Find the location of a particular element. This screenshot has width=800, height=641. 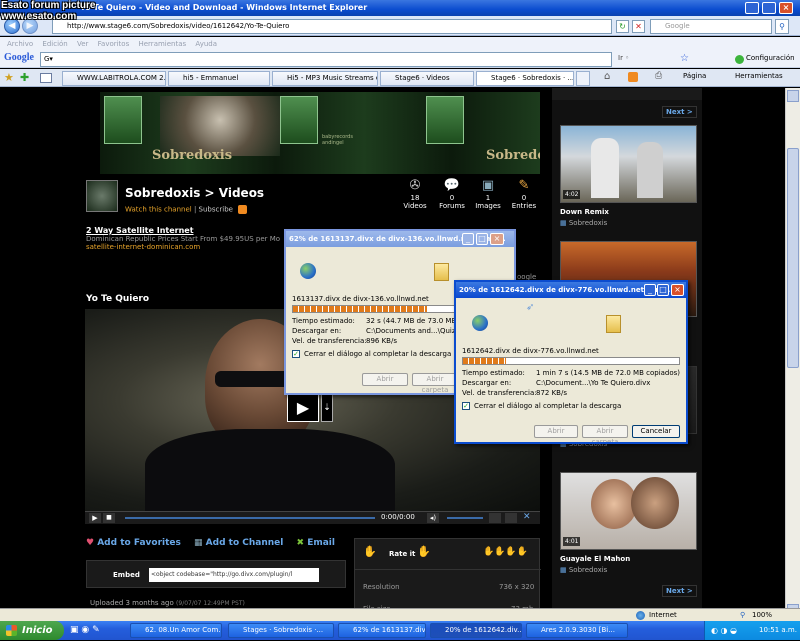

watch-channel-link: Watch this channel is located at coordinates (158, 210).